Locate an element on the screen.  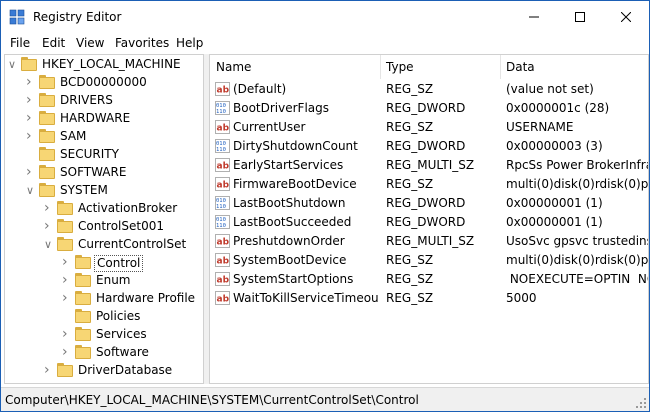
tree-item: ∨ HKEY_LOCAL_MACHINE is located at coordinates (104, 65).